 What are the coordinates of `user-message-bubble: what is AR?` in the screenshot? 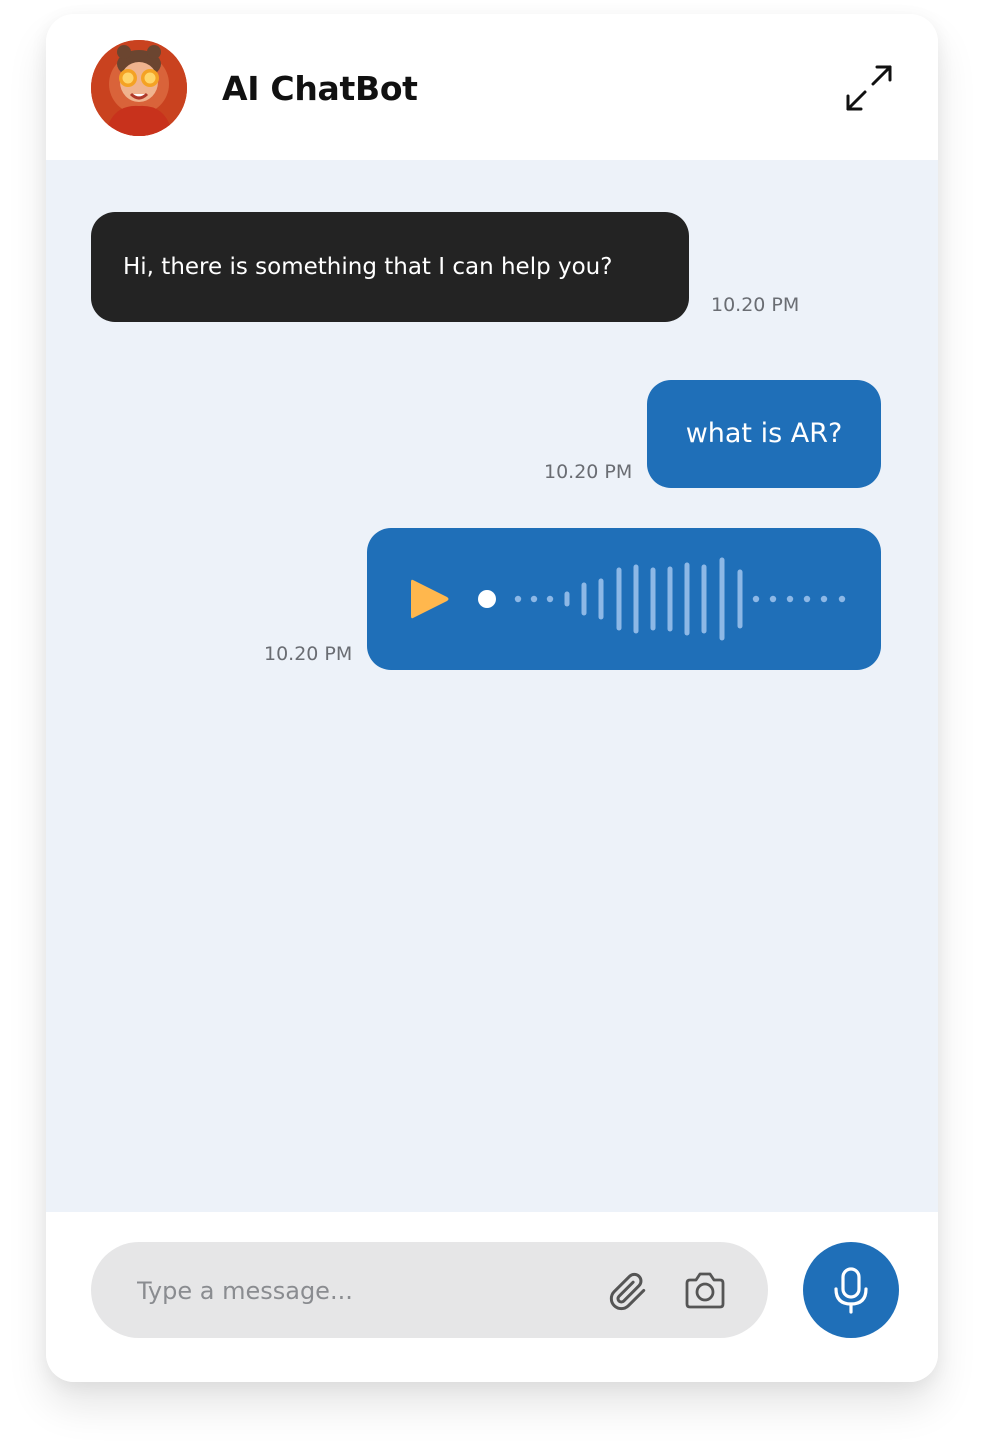 It's located at (764, 434).